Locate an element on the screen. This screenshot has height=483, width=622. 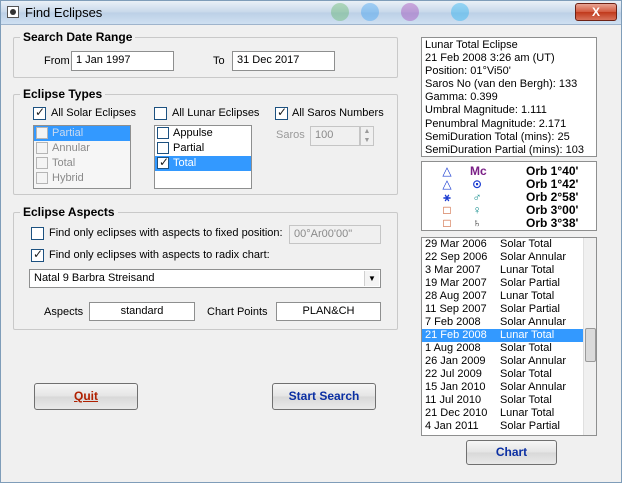
list-item: ✓ Total is located at coordinates (203, 163).